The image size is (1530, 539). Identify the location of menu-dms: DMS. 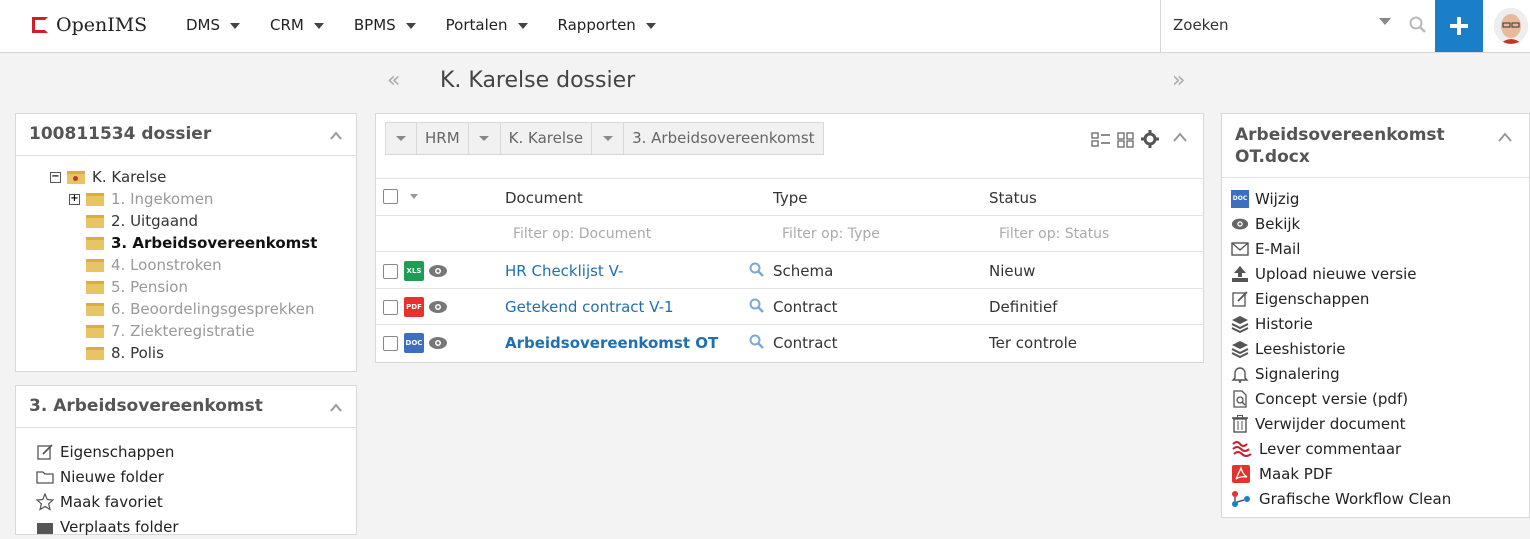
(213, 25).